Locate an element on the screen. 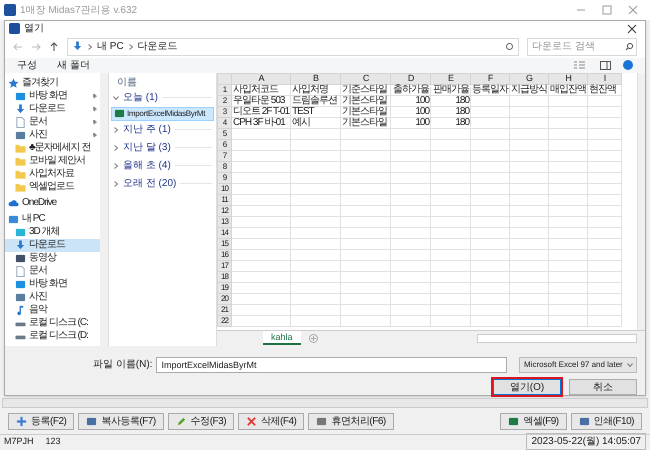  file-group: 오늘 (1) is located at coordinates (162, 97).